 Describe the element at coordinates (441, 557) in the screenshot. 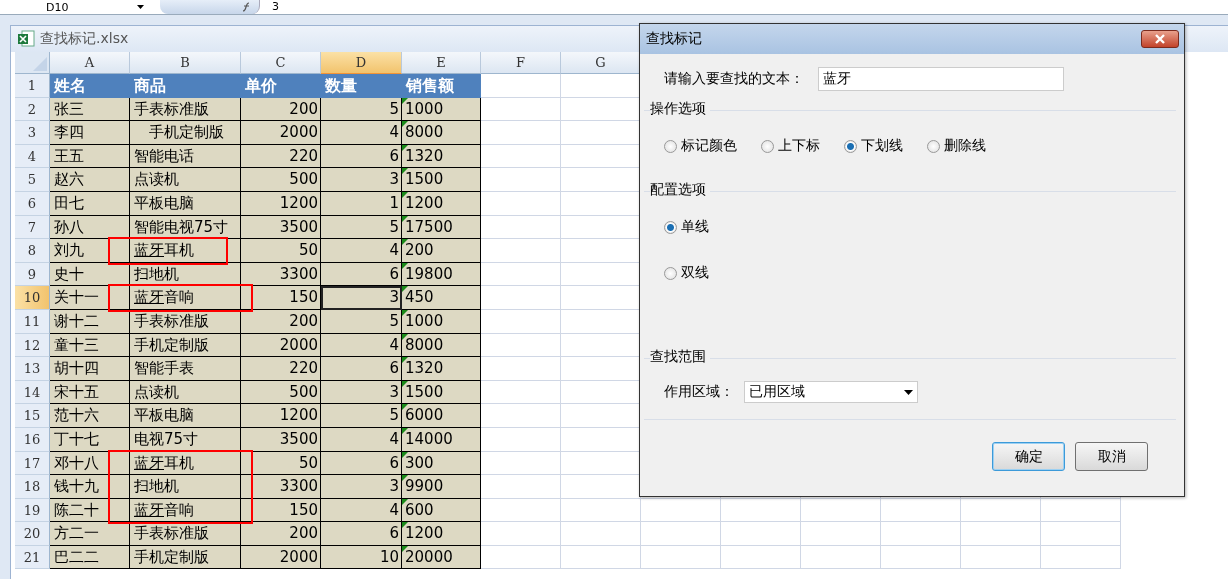

I see `table-cell: 20000` at that location.